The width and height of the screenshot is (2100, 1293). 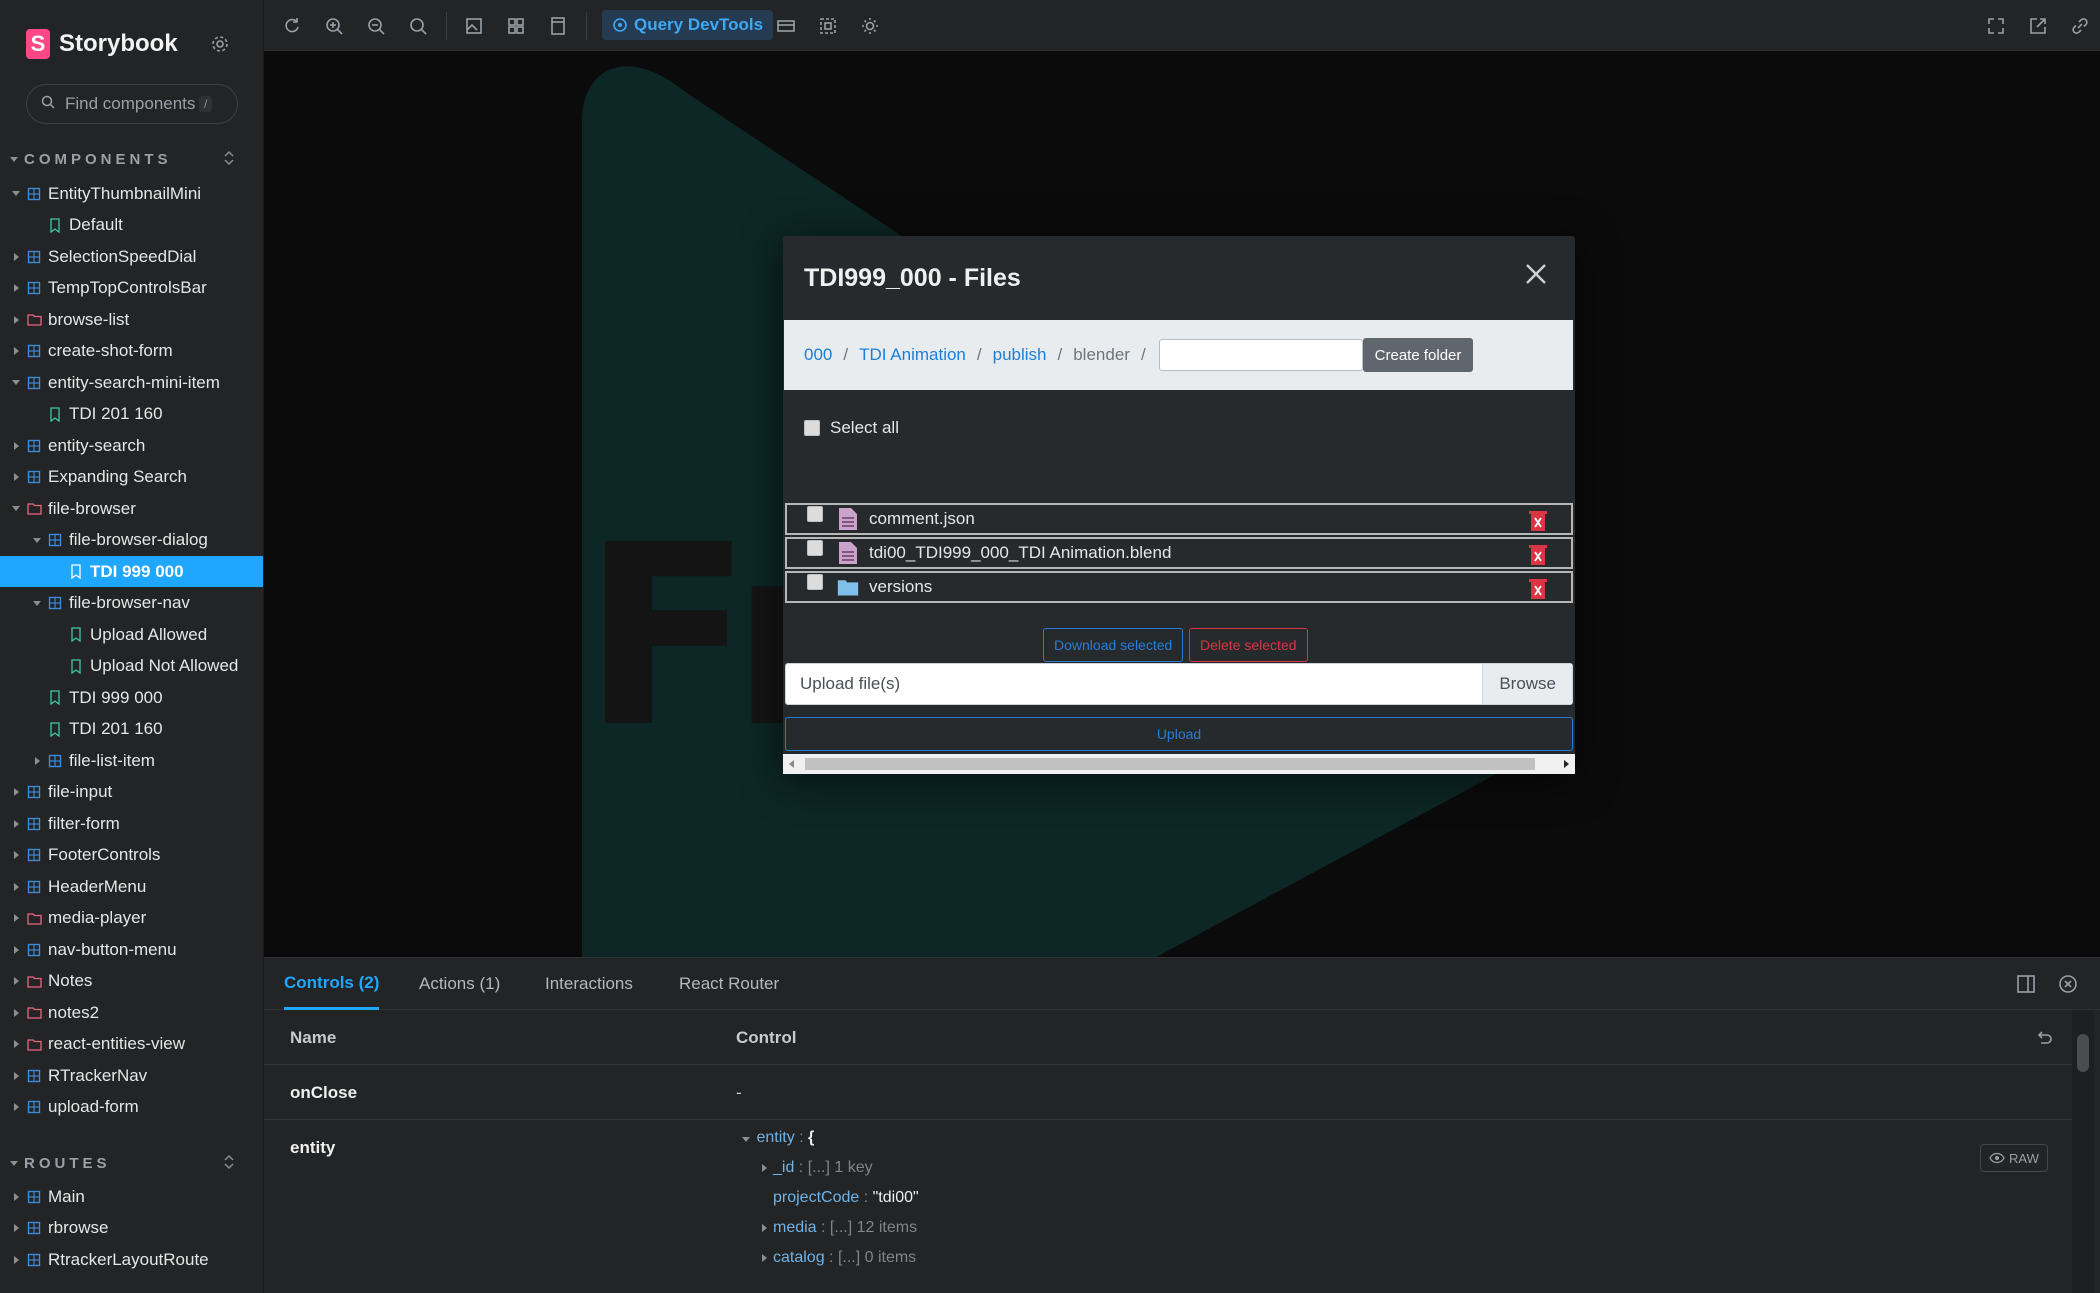 What do you see at coordinates (1179, 684) in the screenshot?
I see `upload-file-input: Upload file(s) Browse` at bounding box center [1179, 684].